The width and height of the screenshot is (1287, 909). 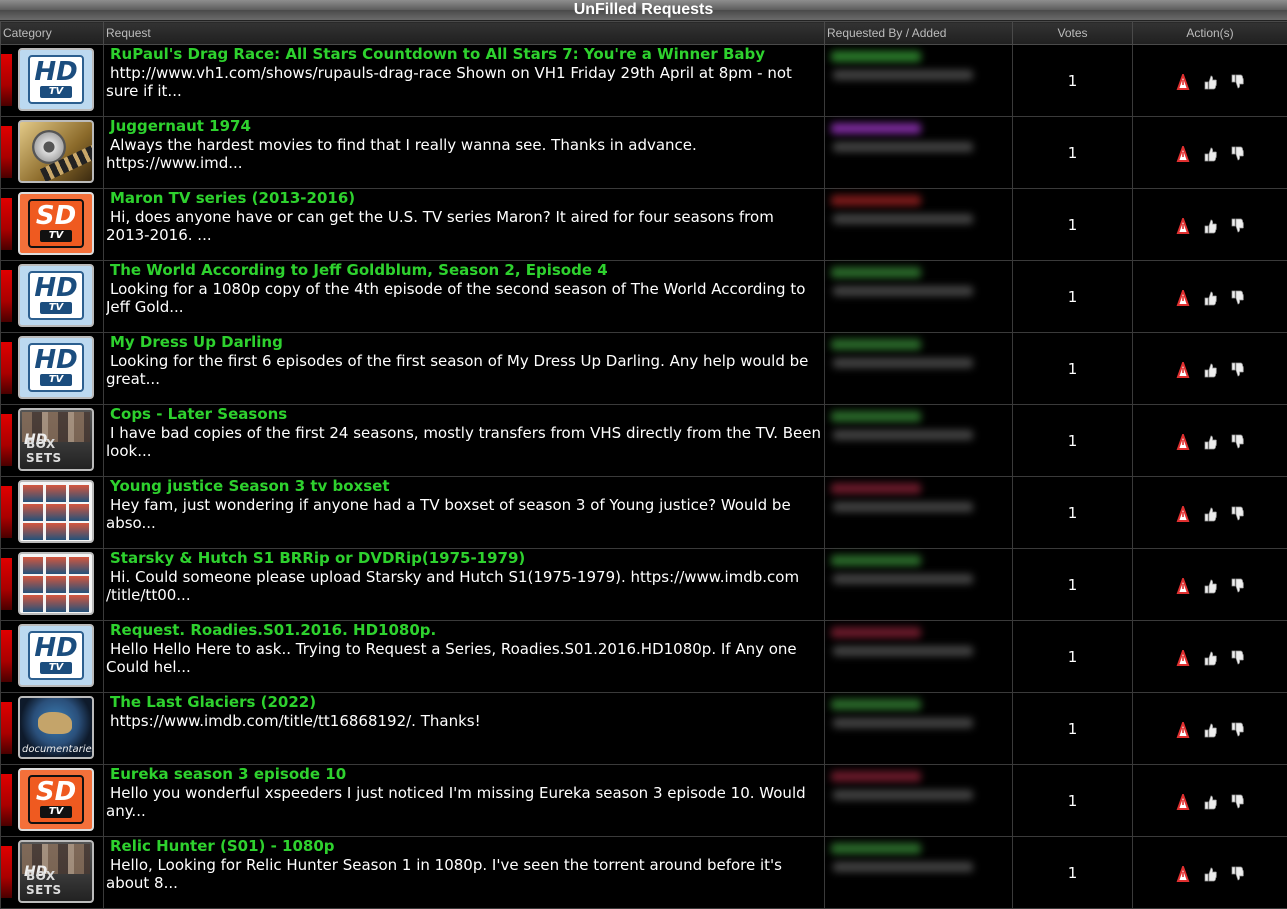 What do you see at coordinates (1073, 33) in the screenshot?
I see `column-header-votes: Votes` at bounding box center [1073, 33].